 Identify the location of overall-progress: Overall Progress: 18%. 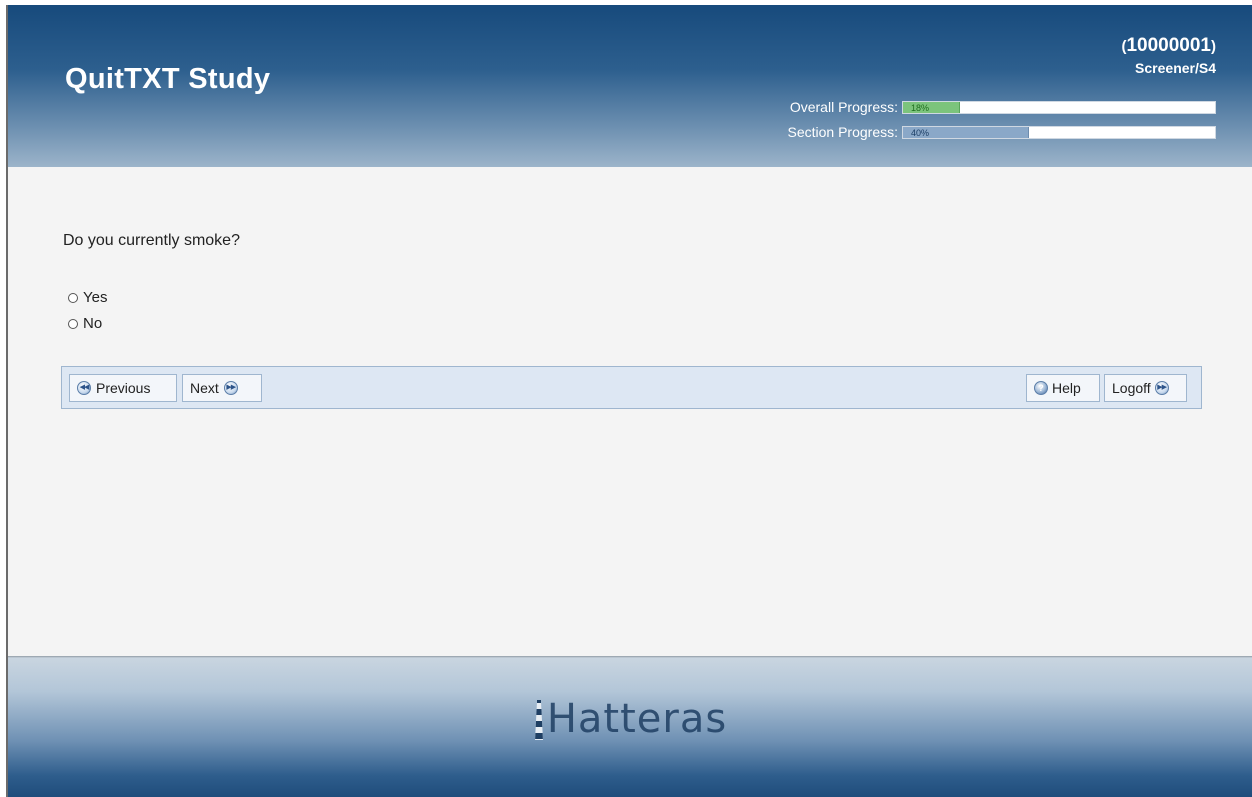
(1003, 107).